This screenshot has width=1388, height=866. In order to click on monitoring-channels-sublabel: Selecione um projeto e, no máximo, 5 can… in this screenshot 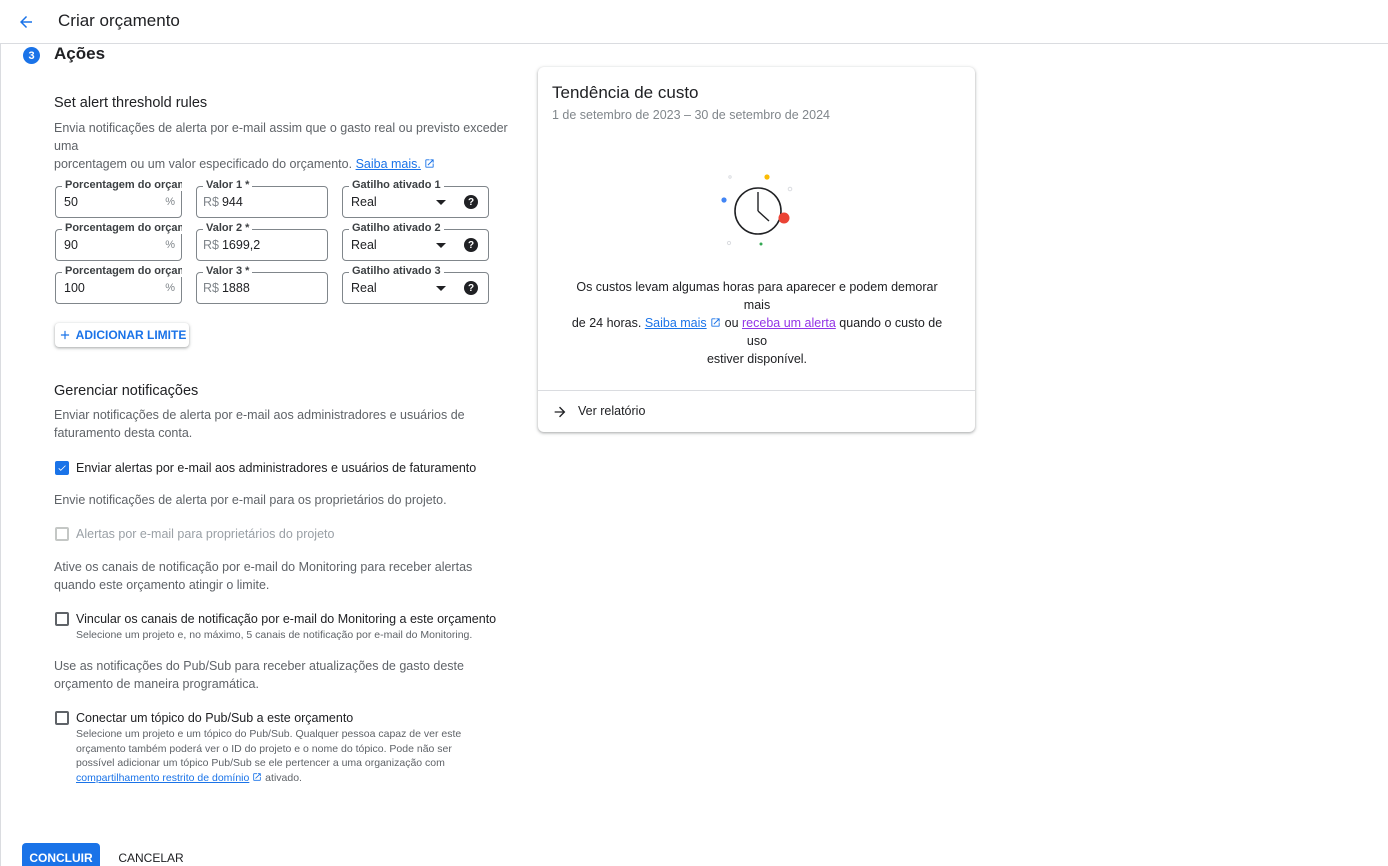, I will do `click(274, 635)`.